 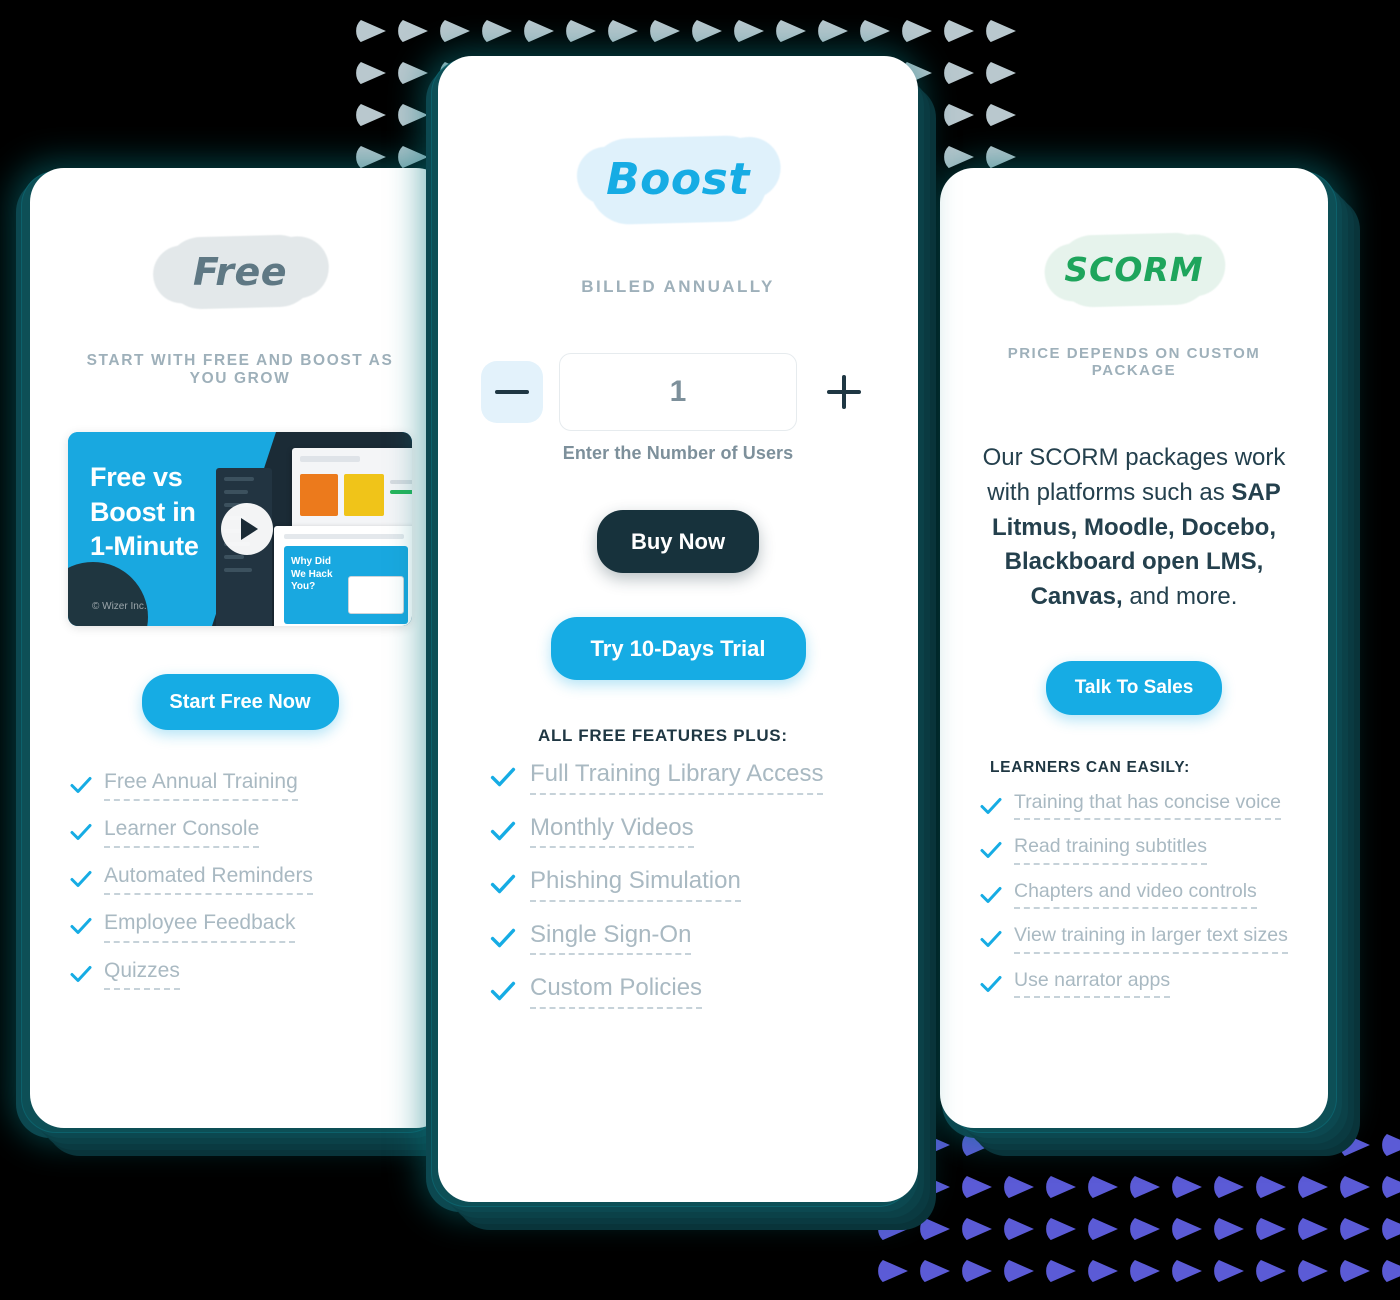 What do you see at coordinates (678, 595) in the screenshot?
I see `boost-cta-group: Buy Now Try 10-Days Trial` at bounding box center [678, 595].